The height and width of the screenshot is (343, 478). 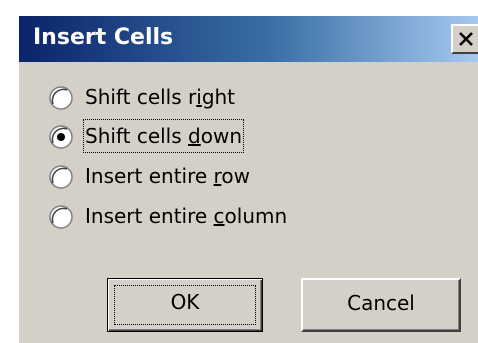 I want to click on cancel-button-label: Cancel, so click(x=381, y=303).